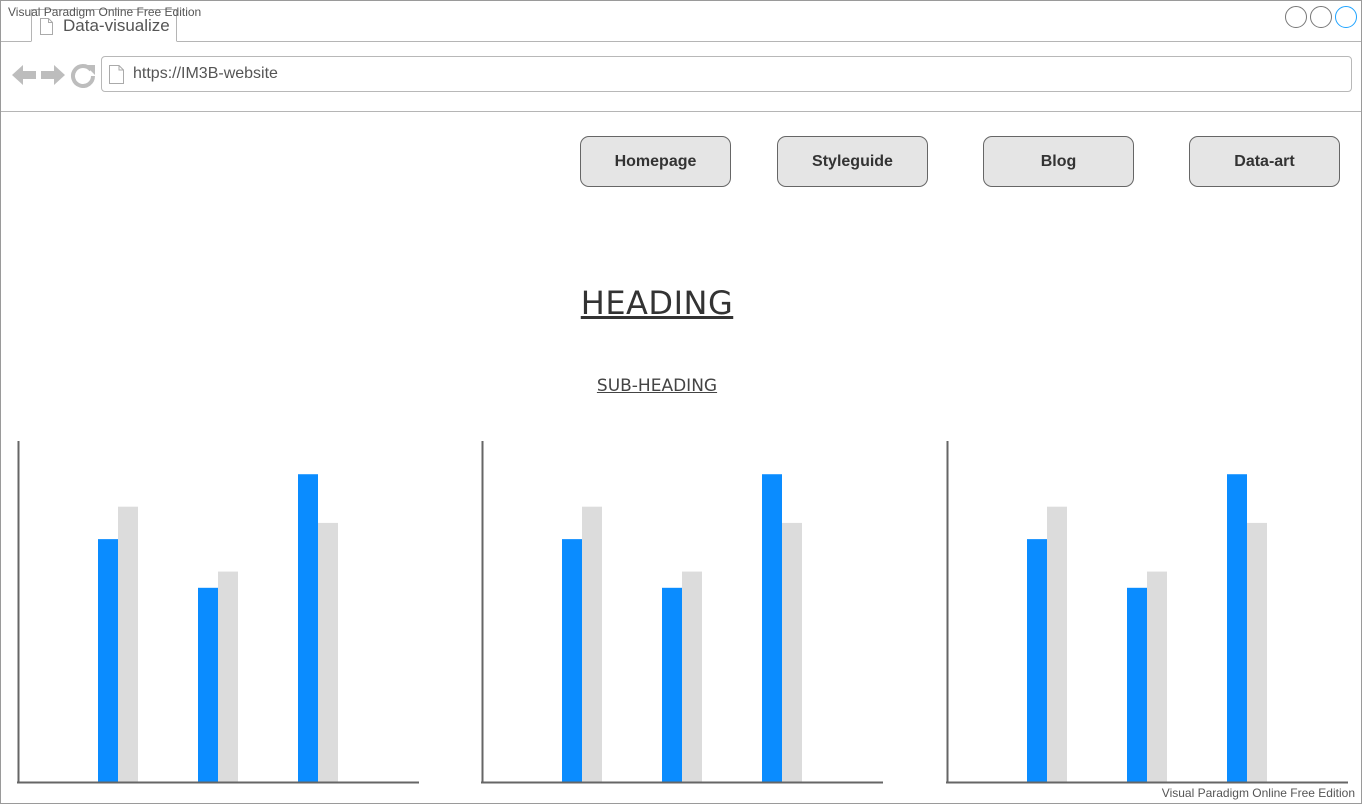 The width and height of the screenshot is (1362, 804). Describe the element at coordinates (657, 303) in the screenshot. I see `page-heading: HEADING` at that location.